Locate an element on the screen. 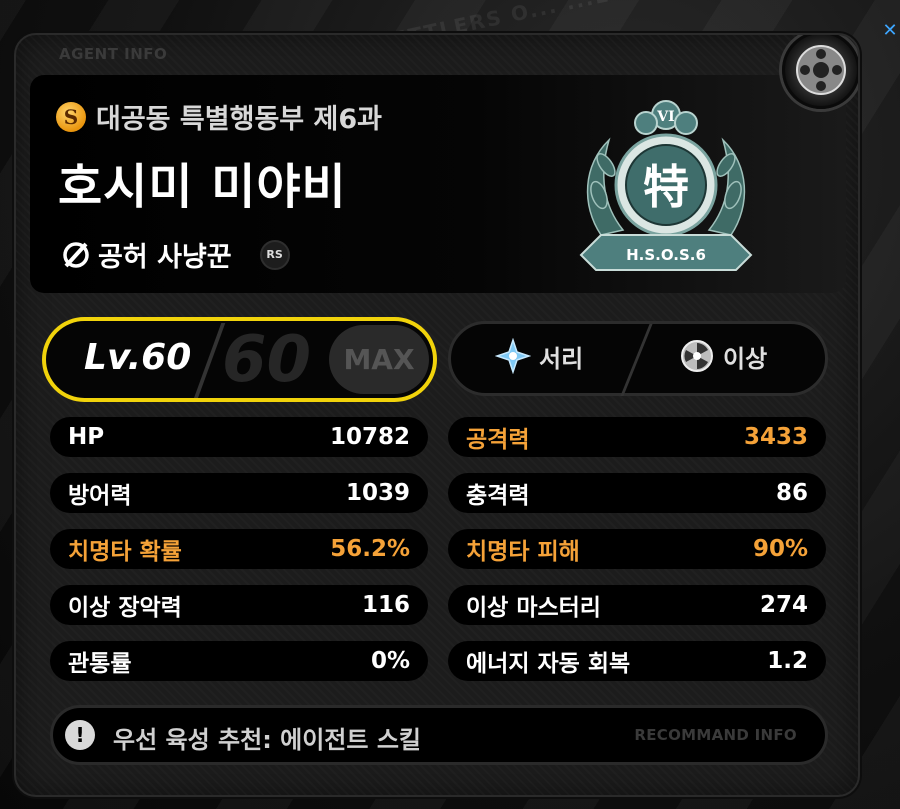 This screenshot has width=900, height=809. film-reel-icon is located at coordinates (821, 70).